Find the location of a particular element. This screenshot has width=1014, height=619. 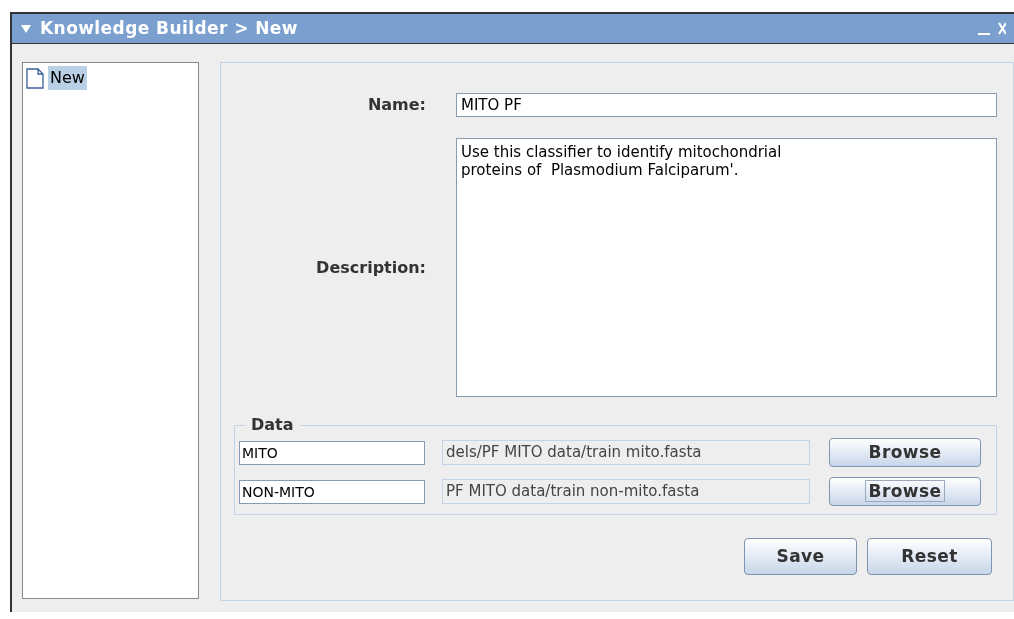

save-button: Save is located at coordinates (800, 556).